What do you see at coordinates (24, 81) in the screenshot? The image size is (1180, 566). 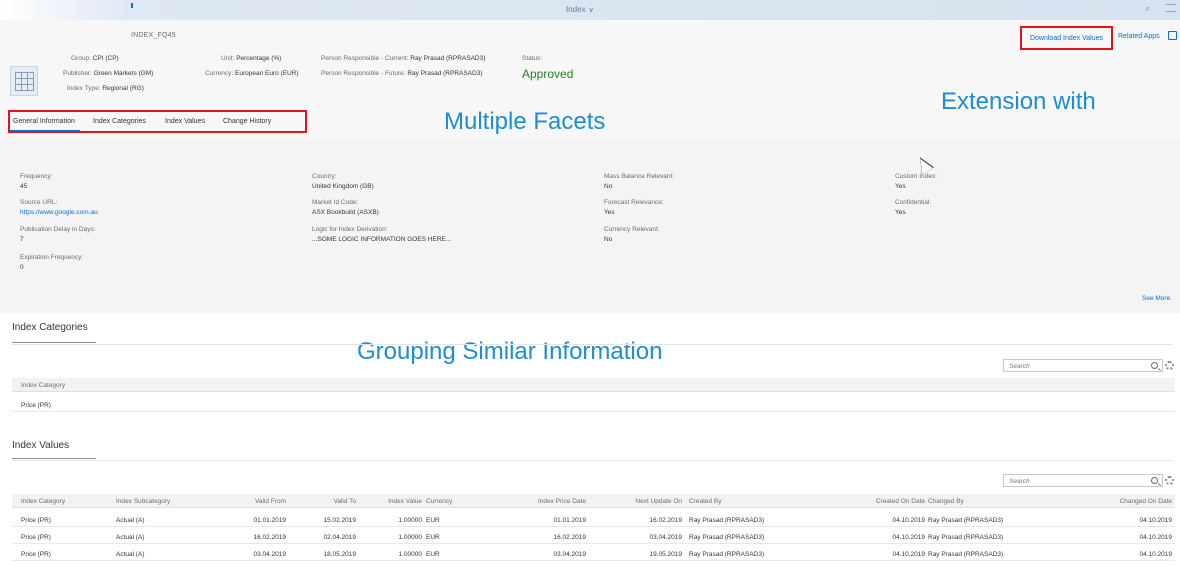 I see `object-image-icon` at bounding box center [24, 81].